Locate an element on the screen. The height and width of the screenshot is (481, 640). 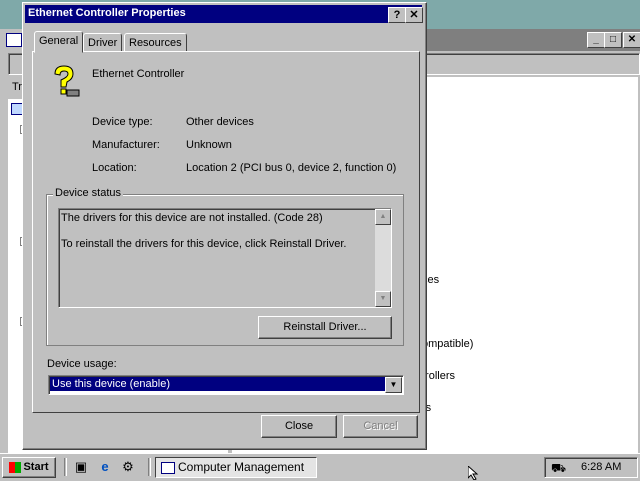
network-icon: ⚙ is located at coordinates (128, 467).